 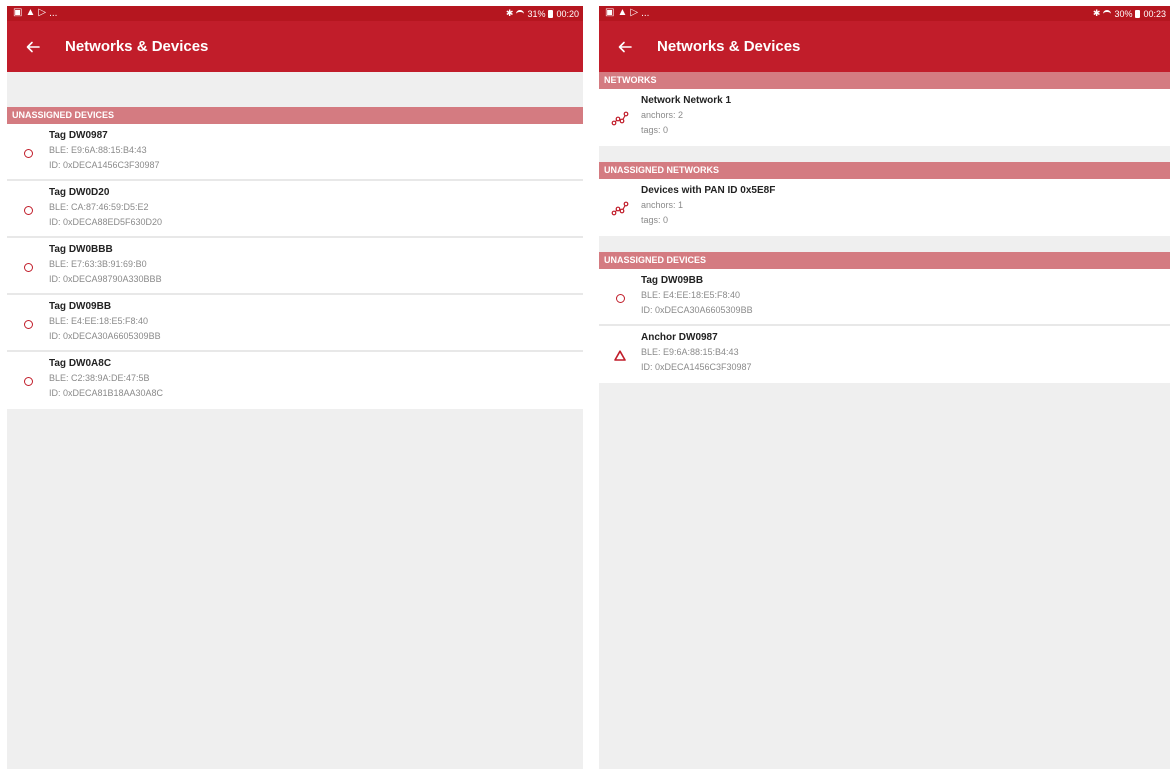 I want to click on clock: 00:20, so click(x=567, y=13).